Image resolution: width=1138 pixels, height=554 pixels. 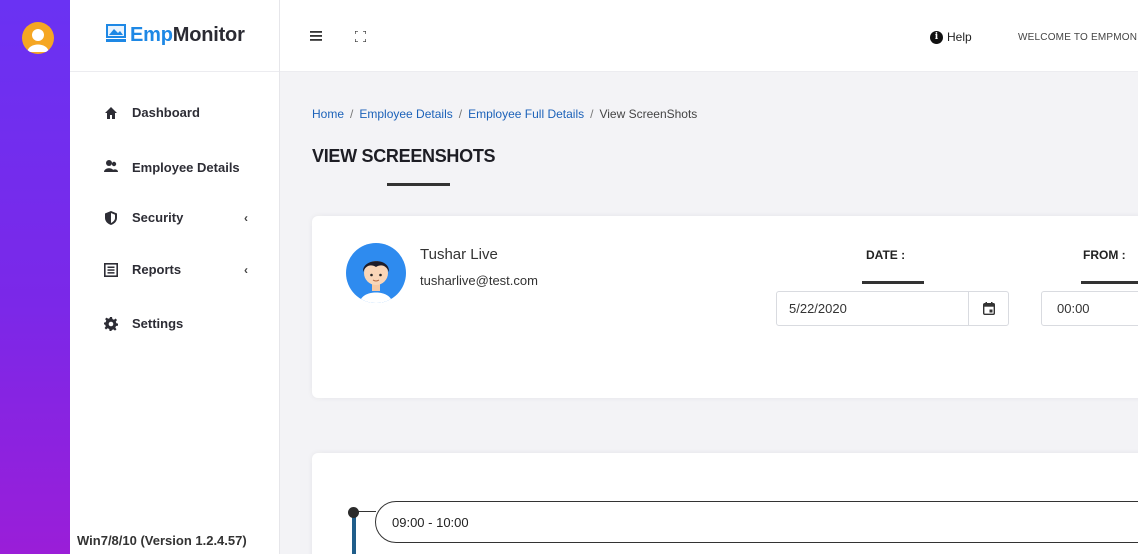 What do you see at coordinates (360, 36) in the screenshot?
I see `fullscreen-icon` at bounding box center [360, 36].